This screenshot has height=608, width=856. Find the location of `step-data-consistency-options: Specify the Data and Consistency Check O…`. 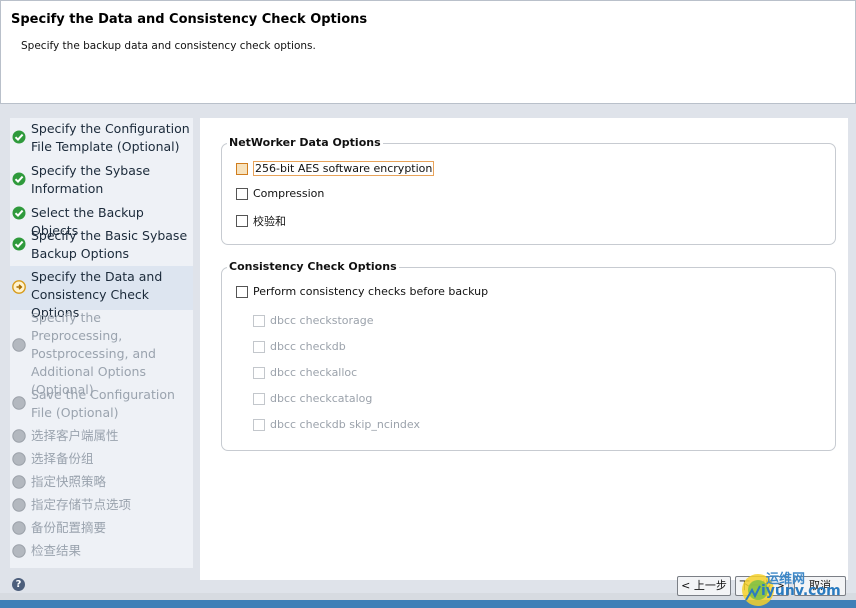

step-data-consistency-options: Specify the Data and Consistency Check O… is located at coordinates (101, 293).